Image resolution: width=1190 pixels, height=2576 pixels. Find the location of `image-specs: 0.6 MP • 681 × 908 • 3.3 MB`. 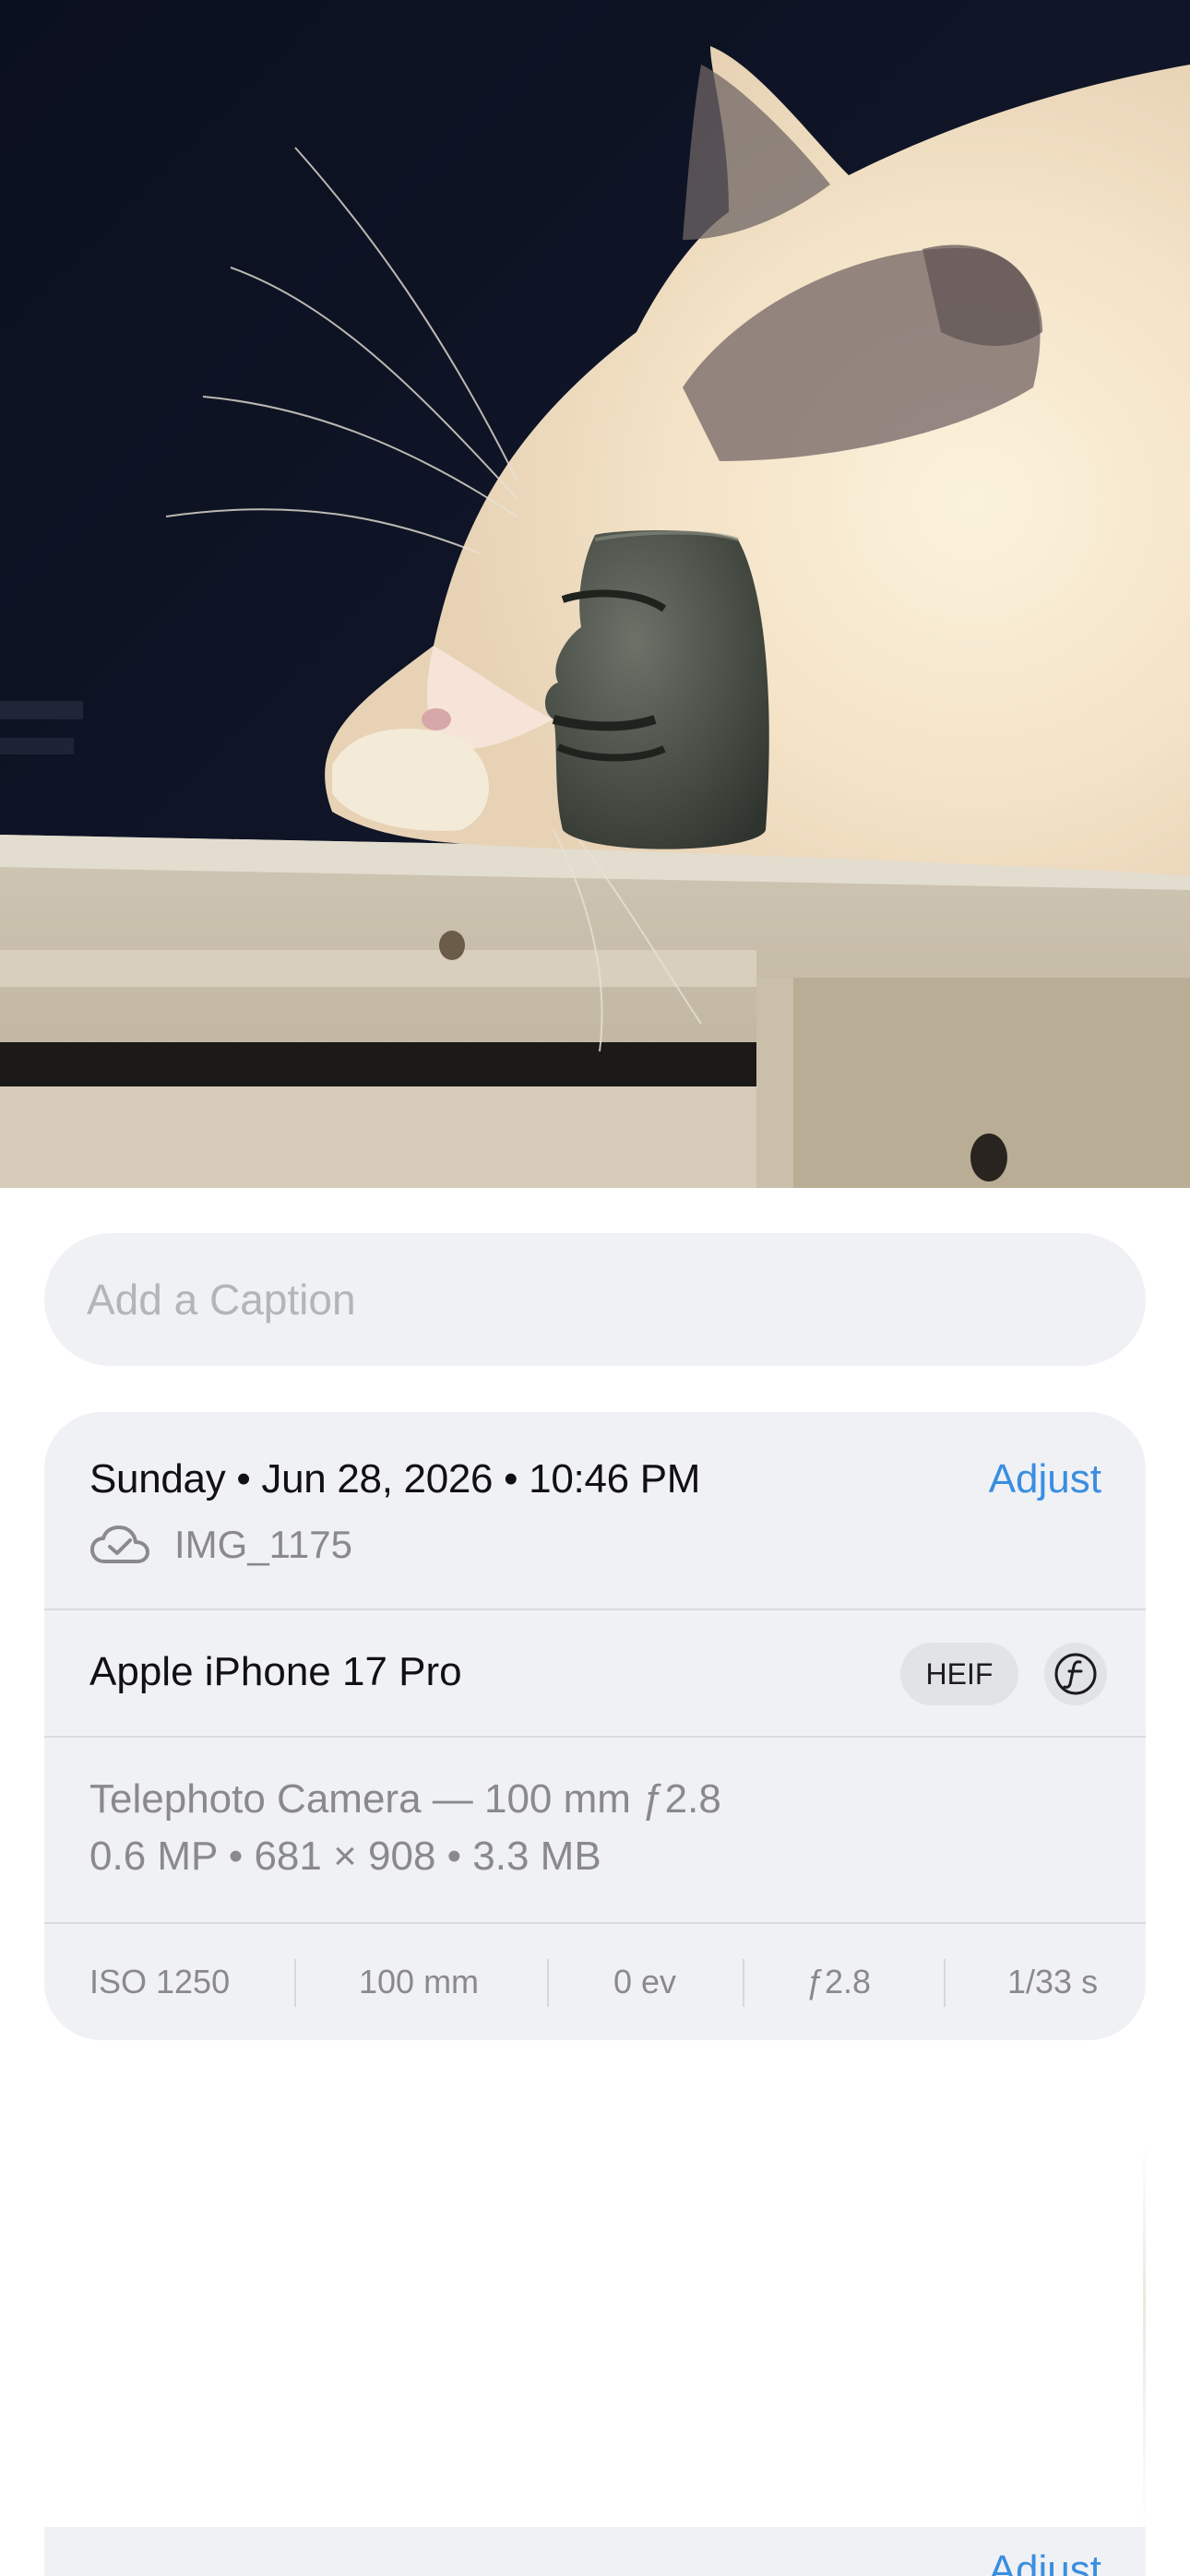

image-specs: 0.6 MP • 681 × 908 • 3.3 MB is located at coordinates (345, 1856).